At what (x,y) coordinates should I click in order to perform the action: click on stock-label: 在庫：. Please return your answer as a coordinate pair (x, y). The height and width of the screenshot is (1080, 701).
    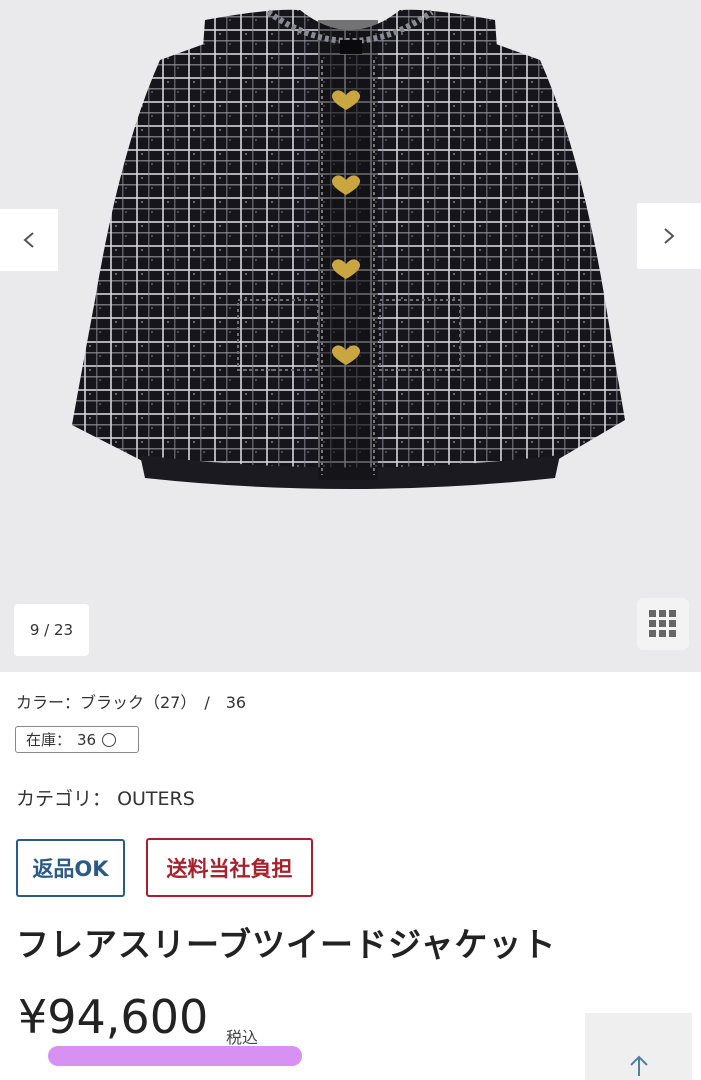
    Looking at the image, I should click on (49, 740).